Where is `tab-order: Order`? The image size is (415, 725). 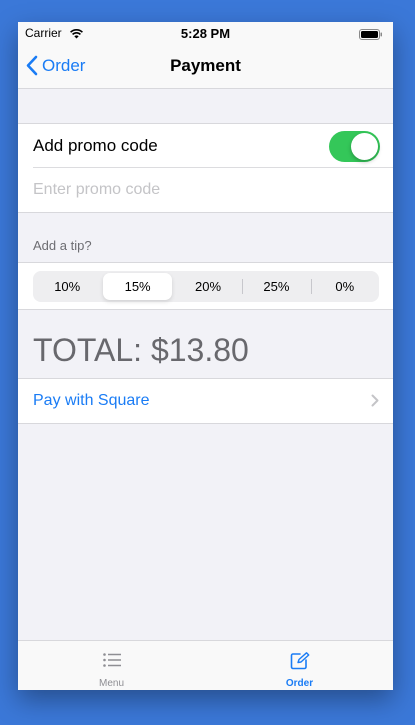
tab-order: Order is located at coordinates (299, 665).